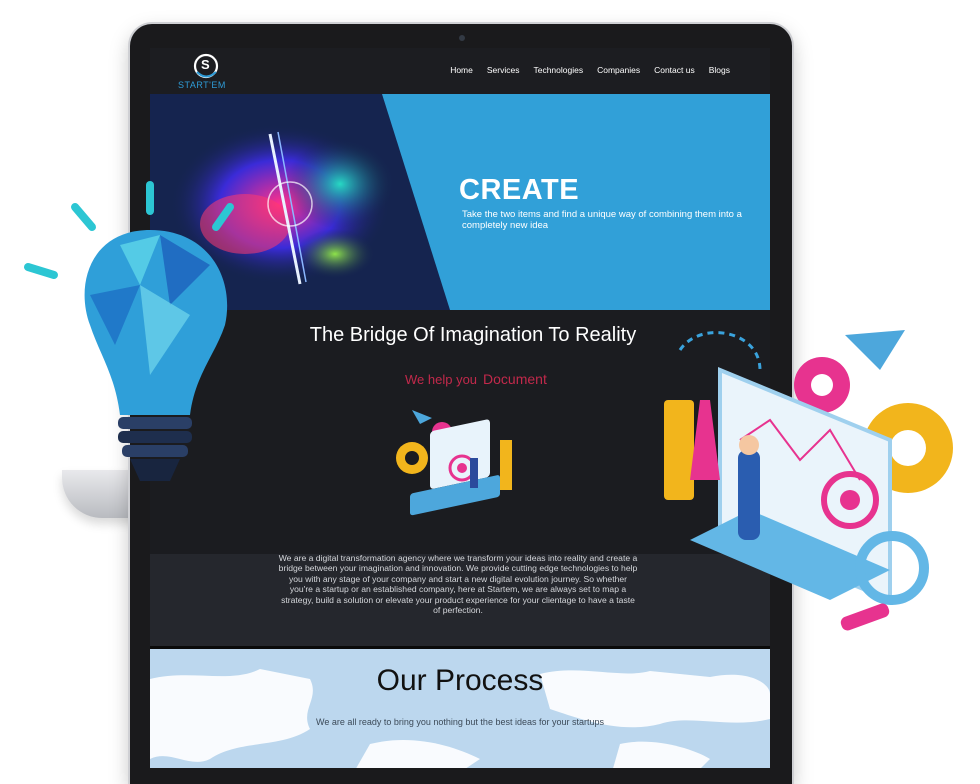 This screenshot has width=980, height=784. I want to click on logo-letter: S, so click(205, 64).